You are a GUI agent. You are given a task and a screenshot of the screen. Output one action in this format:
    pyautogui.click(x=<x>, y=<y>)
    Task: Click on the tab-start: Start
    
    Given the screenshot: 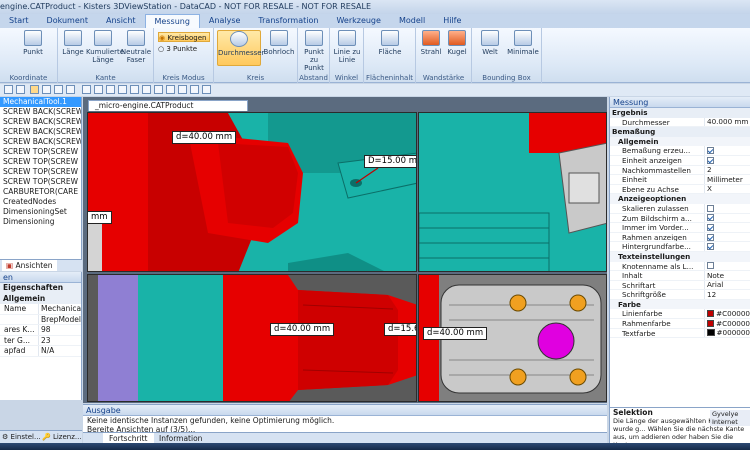 What is the action you would take?
    pyautogui.click(x=19, y=21)
    